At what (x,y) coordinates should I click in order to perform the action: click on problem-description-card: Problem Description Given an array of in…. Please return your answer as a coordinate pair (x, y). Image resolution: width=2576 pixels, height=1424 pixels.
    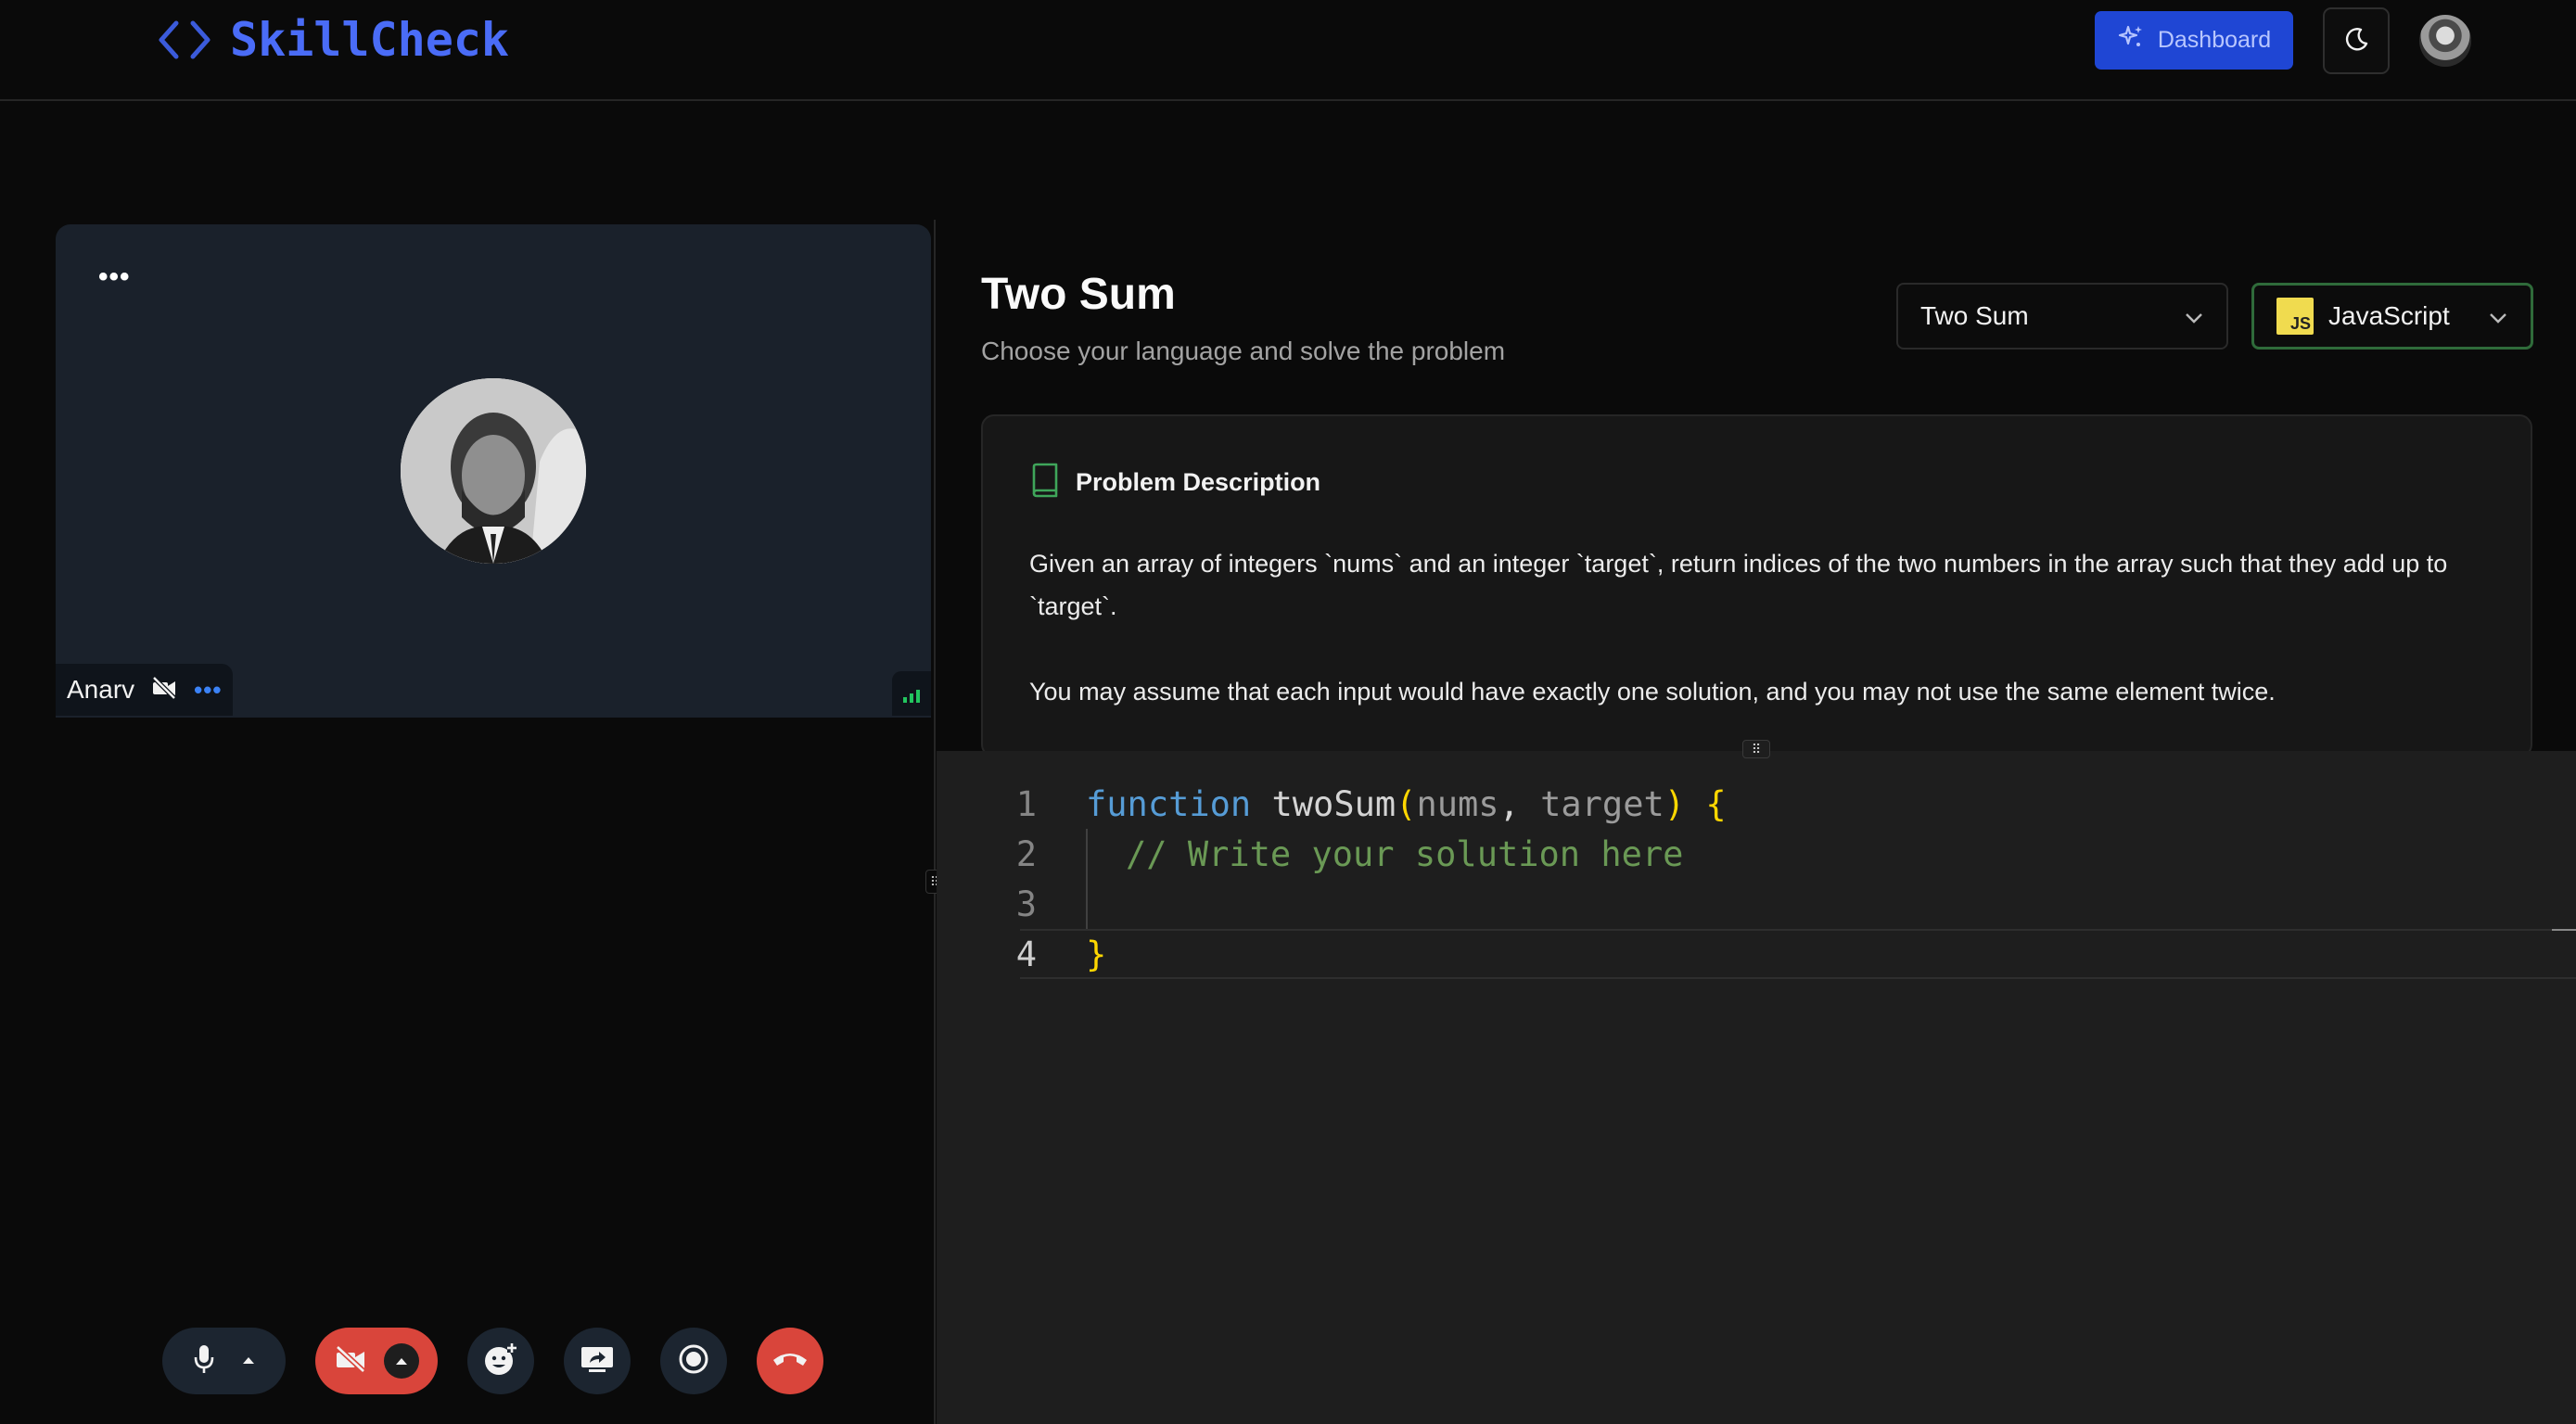
    Looking at the image, I should click on (1756, 585).